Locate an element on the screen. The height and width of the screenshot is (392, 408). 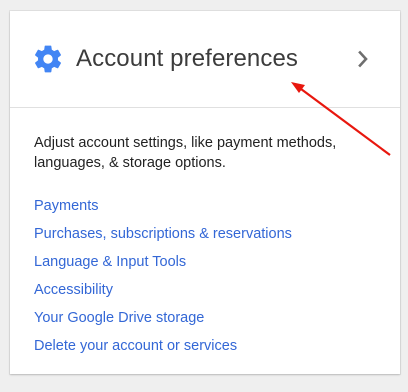
delete-account-link: Delete your account or services is located at coordinates (163, 350).